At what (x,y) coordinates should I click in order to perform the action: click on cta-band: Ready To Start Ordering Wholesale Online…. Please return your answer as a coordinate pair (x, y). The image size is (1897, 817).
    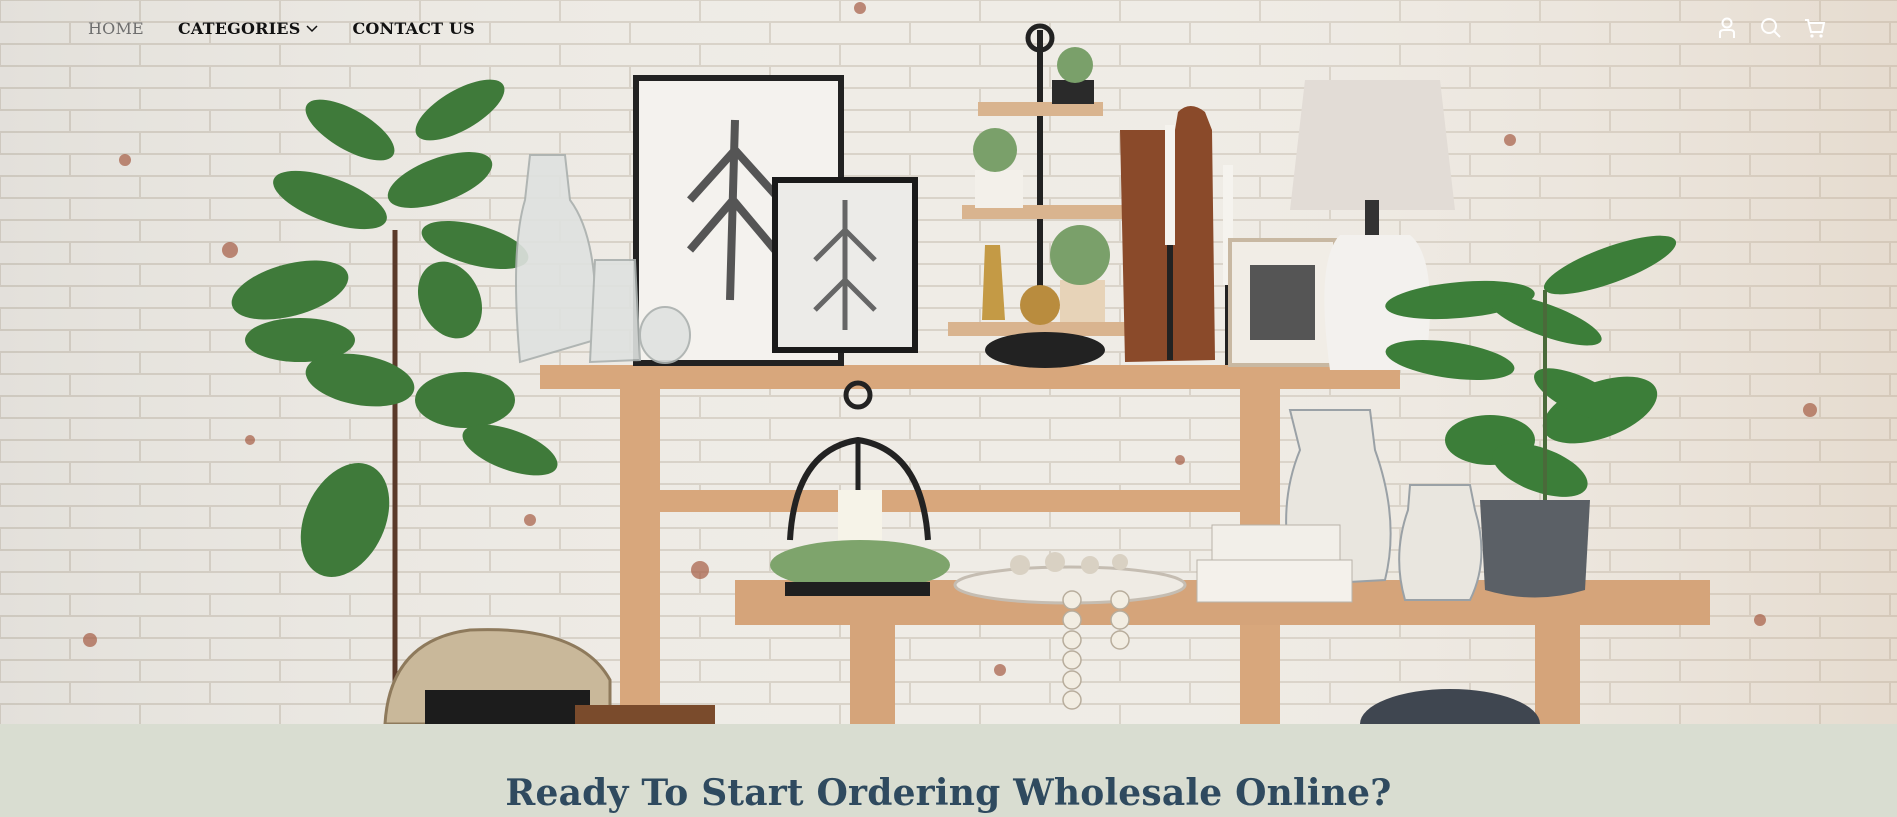
    Looking at the image, I should click on (948, 770).